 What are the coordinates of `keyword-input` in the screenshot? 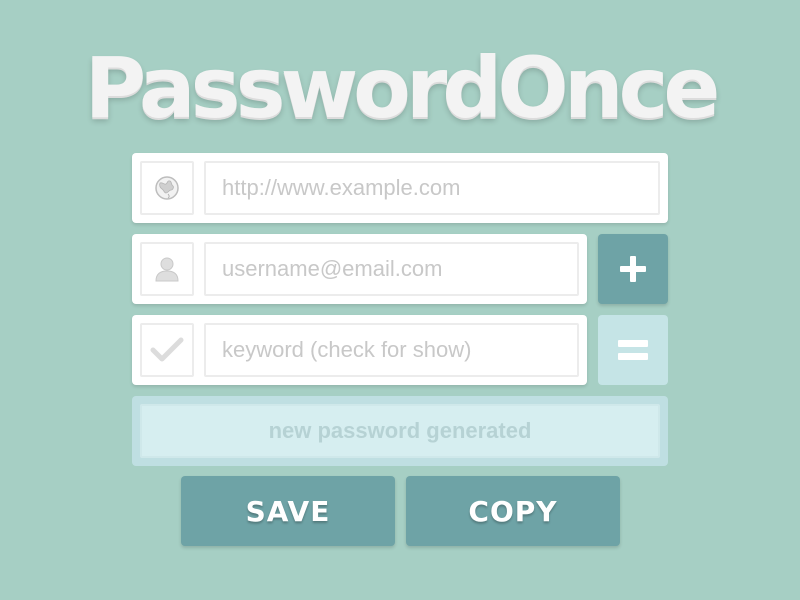 It's located at (391, 350).